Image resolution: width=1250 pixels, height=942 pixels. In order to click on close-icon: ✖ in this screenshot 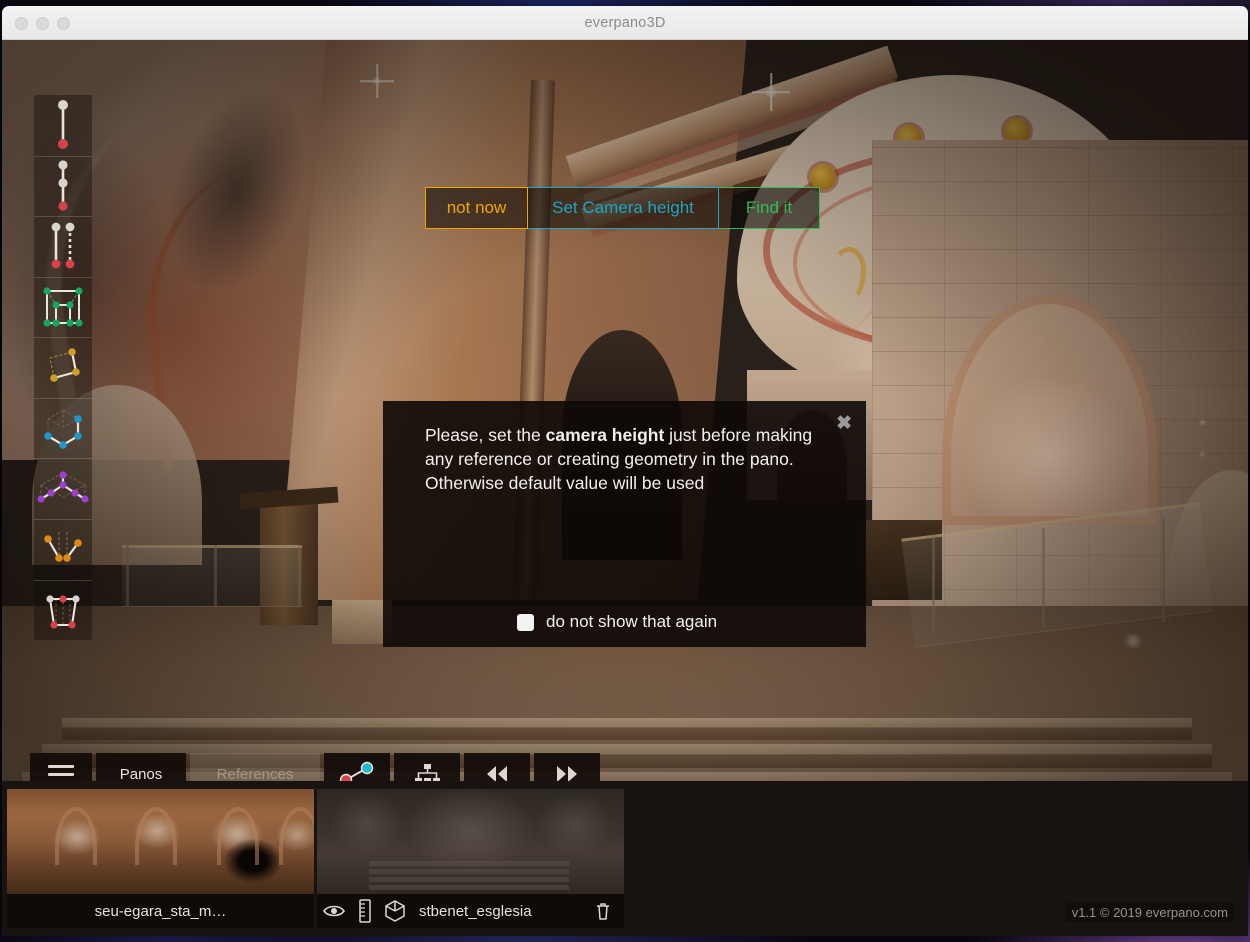, I will do `click(844, 423)`.